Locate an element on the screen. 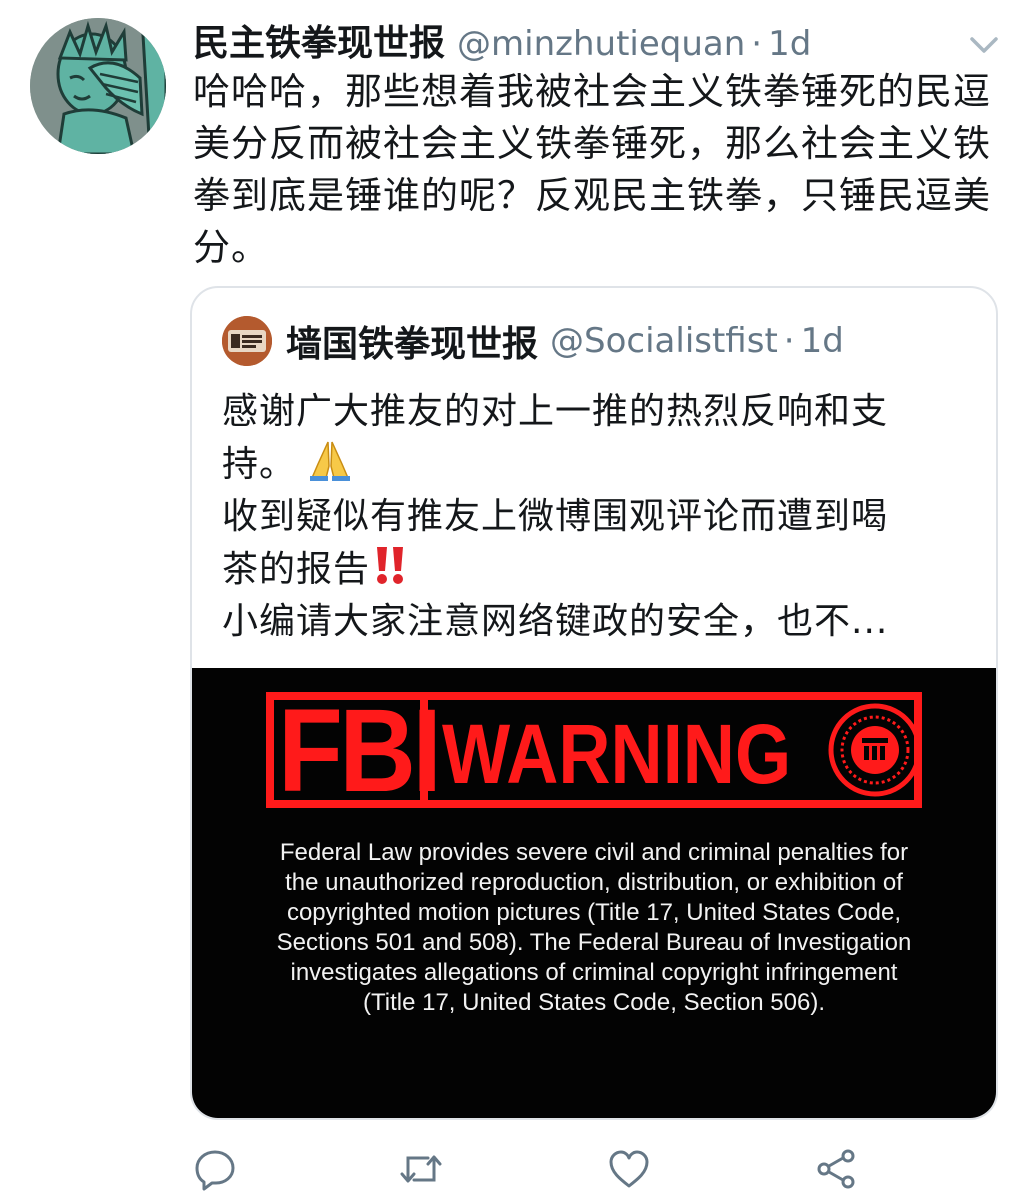 This screenshot has height=1200, width=1026. quoted-timestamp: 1d is located at coordinates (822, 341).